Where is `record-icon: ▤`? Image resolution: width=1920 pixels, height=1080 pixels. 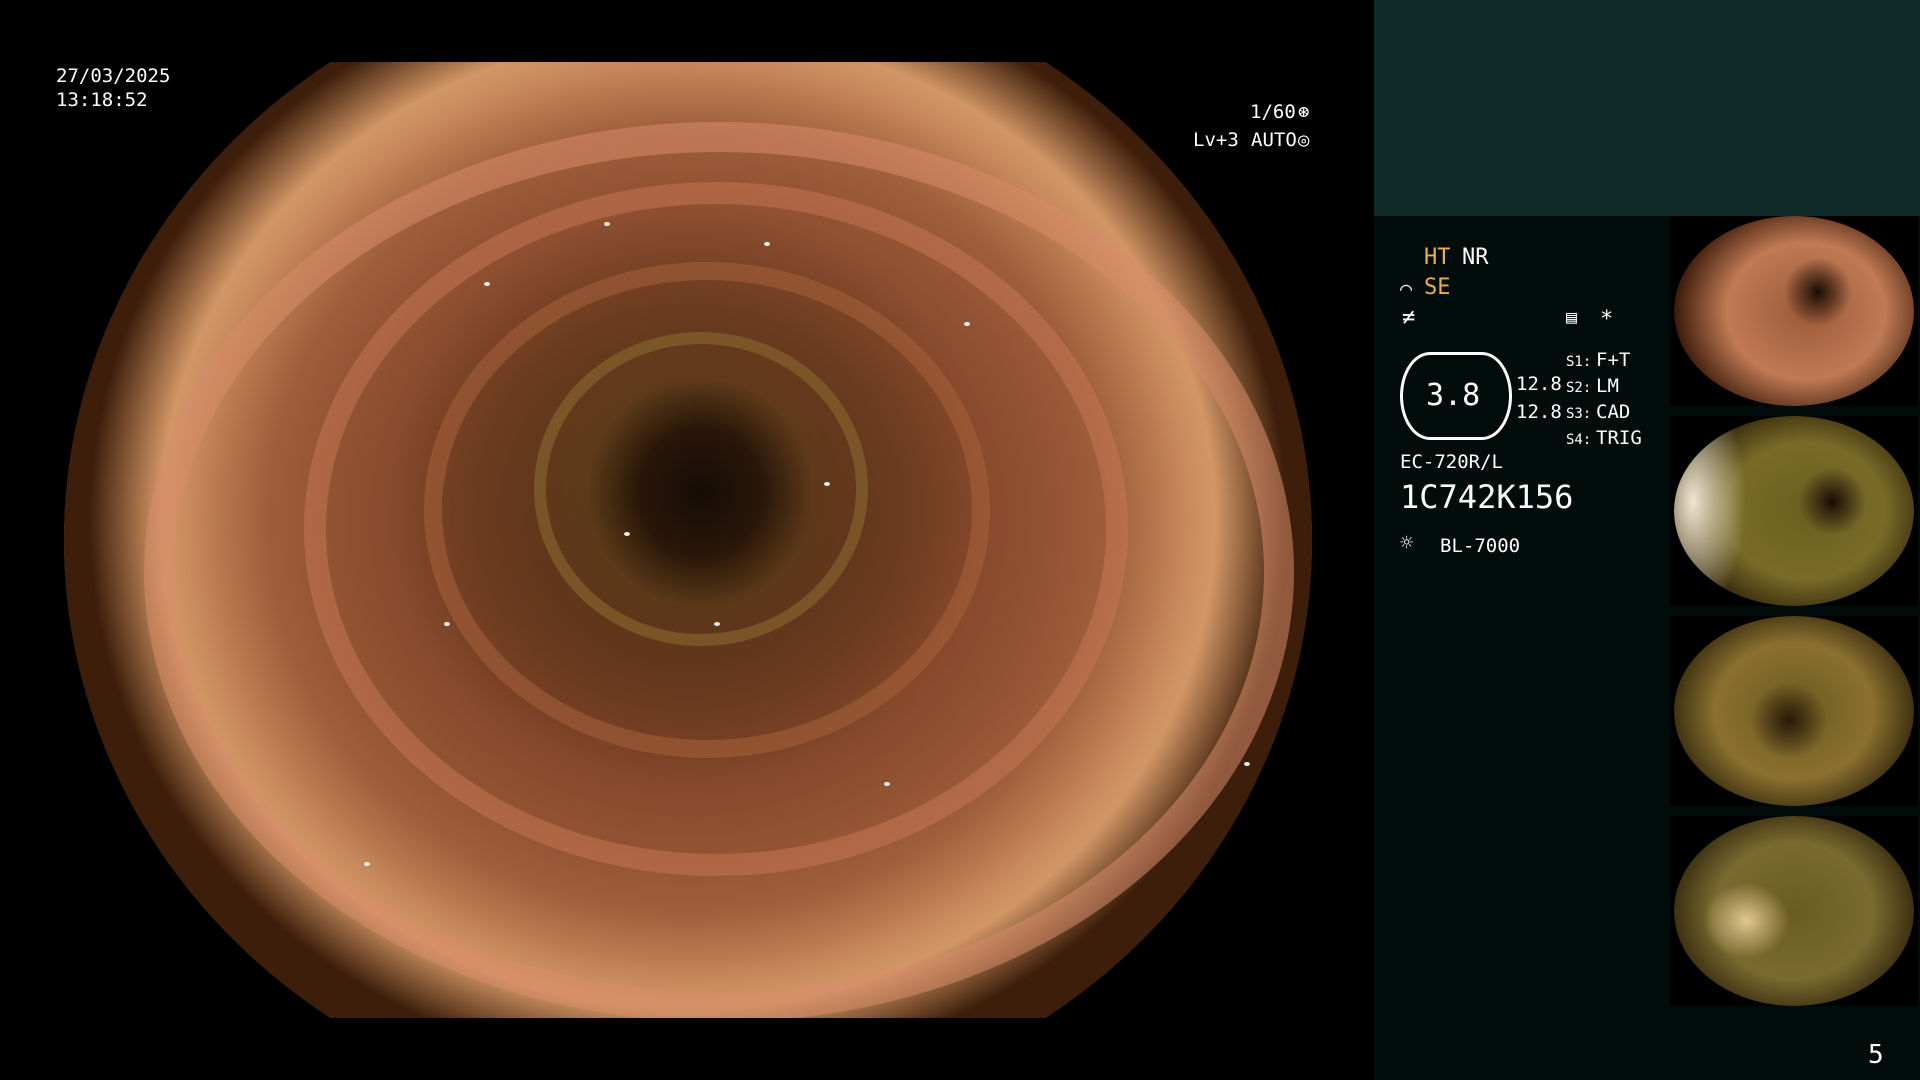 record-icon: ▤ is located at coordinates (1571, 317).